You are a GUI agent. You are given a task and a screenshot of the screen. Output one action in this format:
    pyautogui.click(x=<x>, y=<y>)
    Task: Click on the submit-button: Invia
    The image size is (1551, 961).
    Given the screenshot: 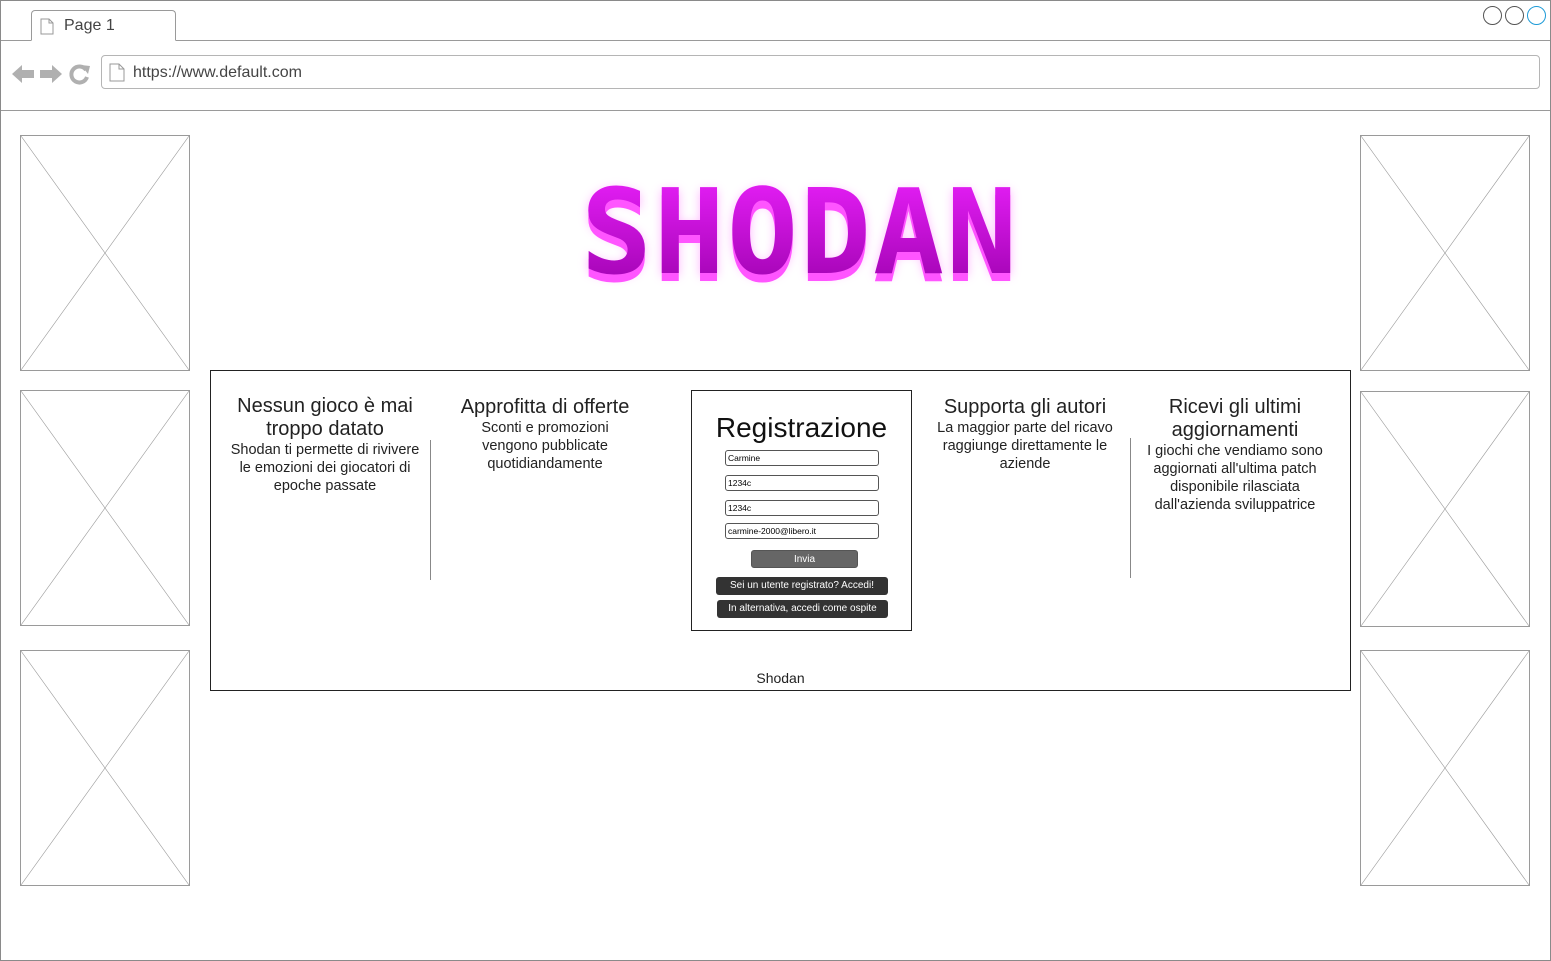 What is the action you would take?
    pyautogui.click(x=804, y=559)
    